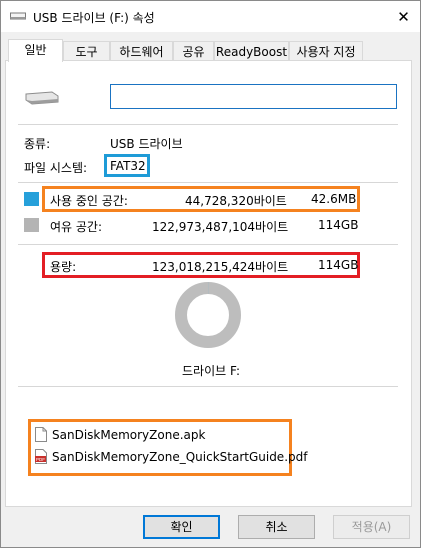  Describe the element at coordinates (220, 227) in the screenshot. I see `free-space-bytes: 122,973,487,104바이트` at that location.